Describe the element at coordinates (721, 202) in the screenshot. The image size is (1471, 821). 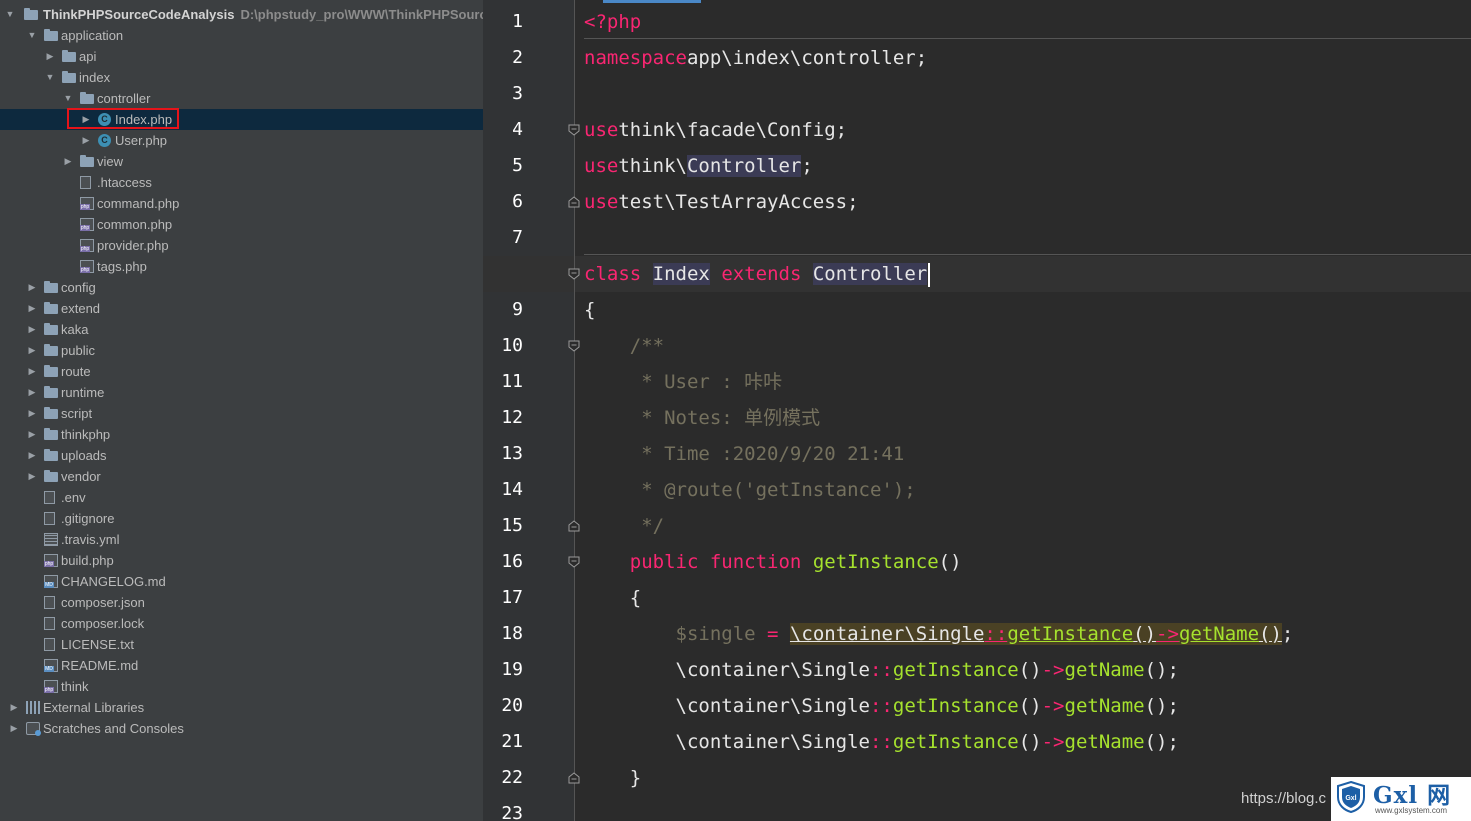
I see `code-line: usetest\TestArrayAccess;` at that location.